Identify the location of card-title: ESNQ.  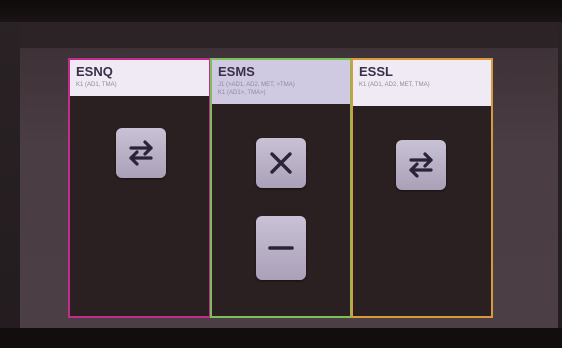
(94, 71).